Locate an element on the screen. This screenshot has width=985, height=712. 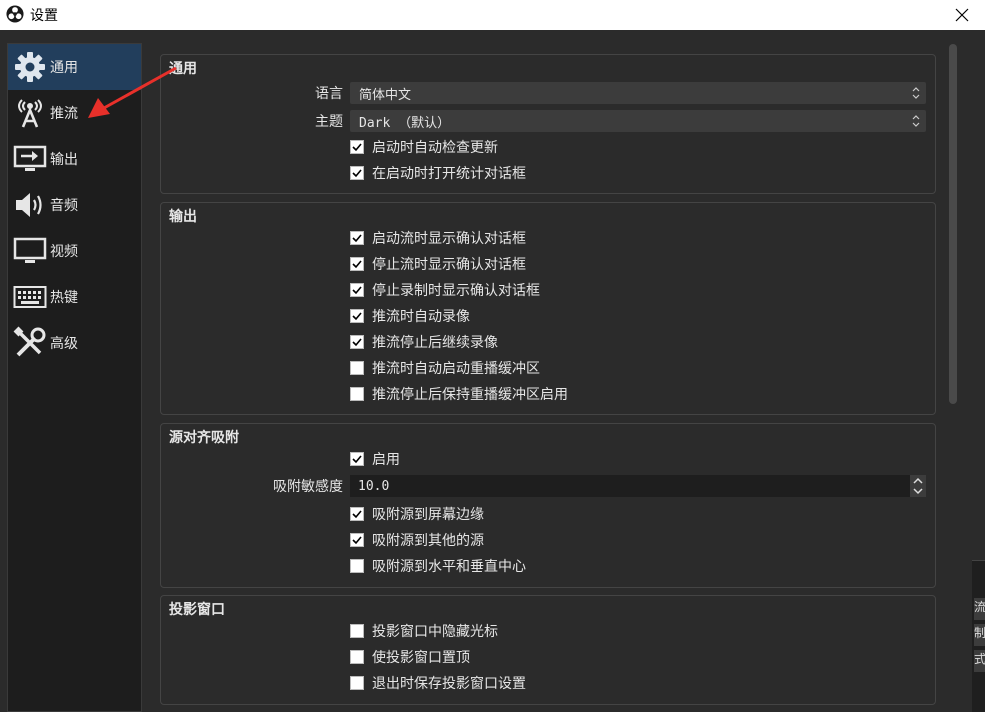
check-label: 吸附源到水平和垂直中心 is located at coordinates (449, 567).